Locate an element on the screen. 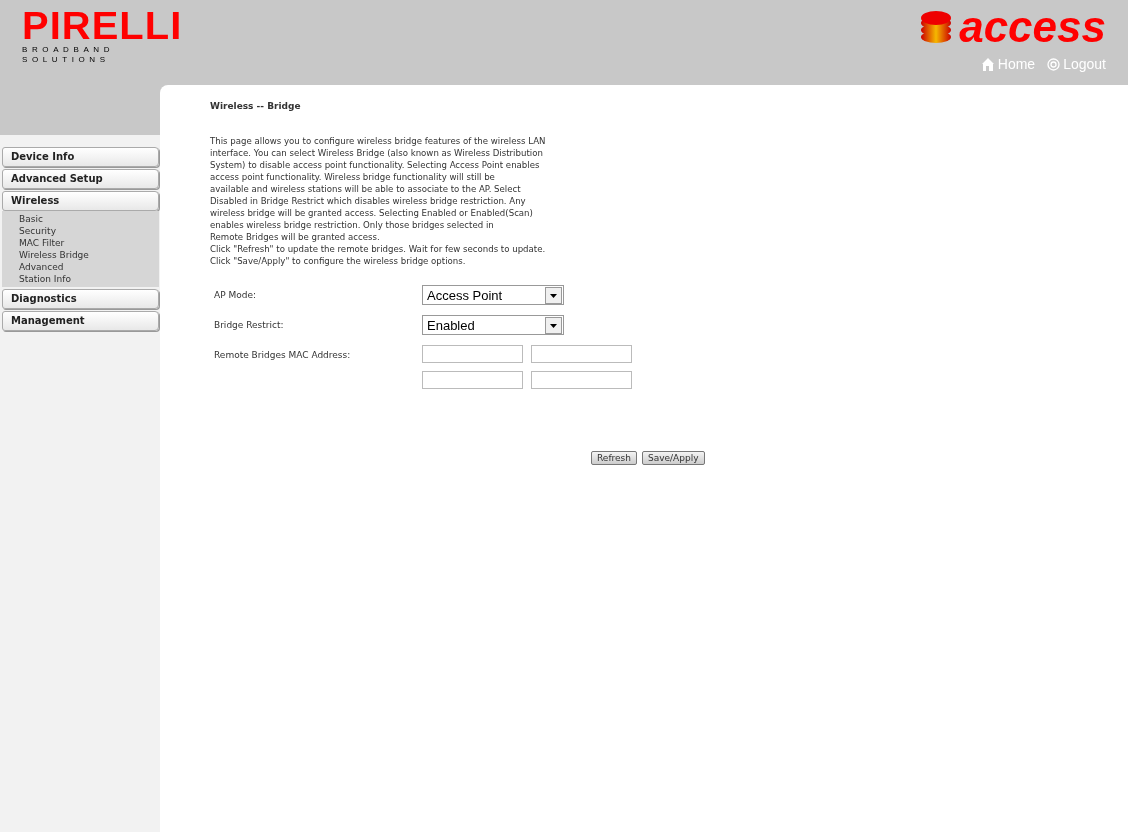  product-logo-text: access is located at coordinates (1032, 27).